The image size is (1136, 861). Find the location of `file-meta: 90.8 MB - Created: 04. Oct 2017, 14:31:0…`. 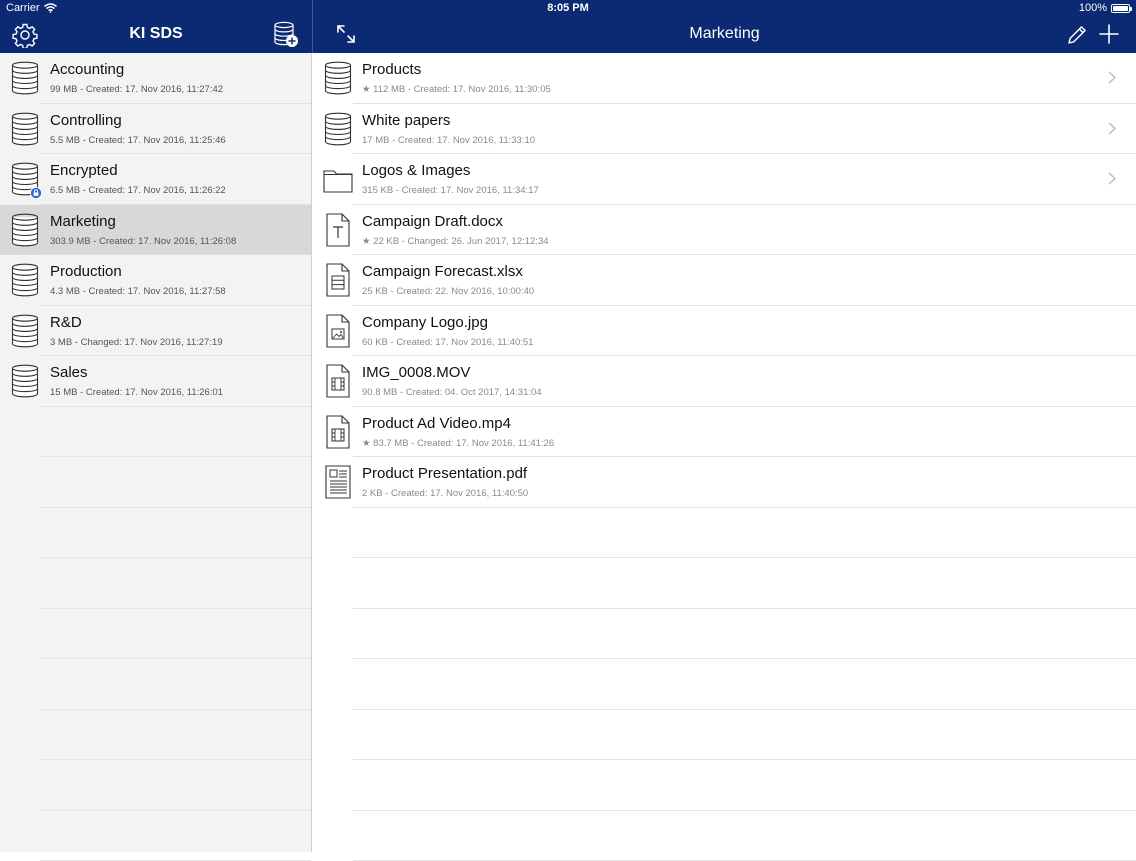

file-meta: 90.8 MB - Created: 04. Oct 2017, 14:31:0… is located at coordinates (452, 392).